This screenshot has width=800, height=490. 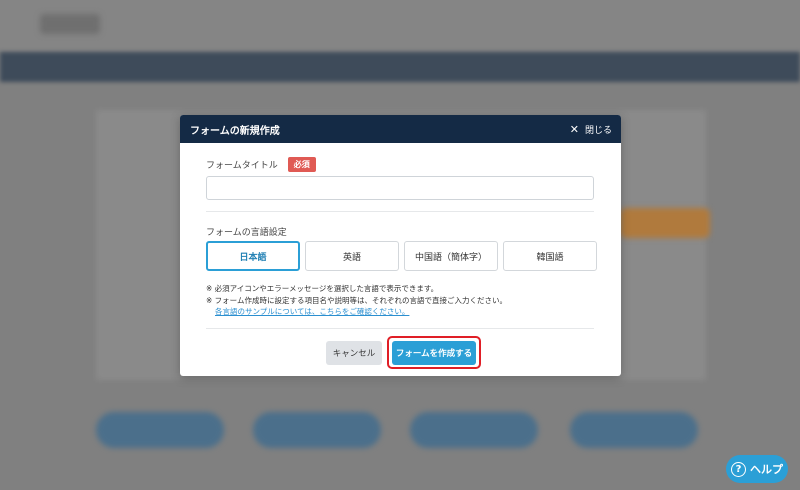 What do you see at coordinates (400, 129) in the screenshot?
I see `modal-header: フォームの新規作成 ✕ 閉じる` at bounding box center [400, 129].